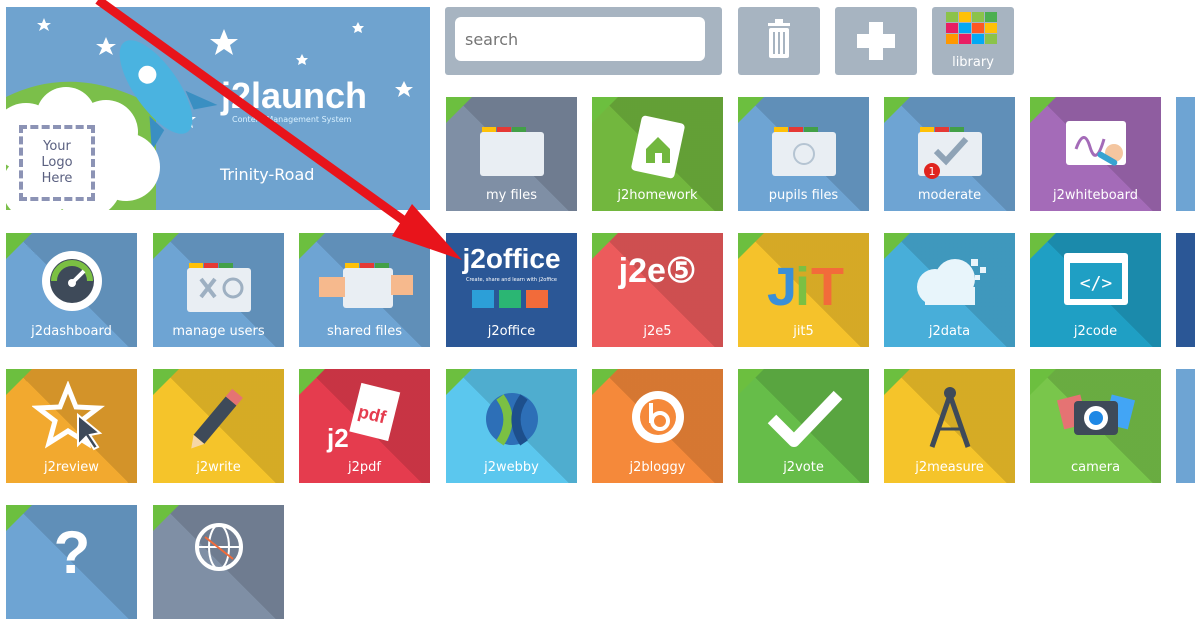 The height and width of the screenshot is (619, 1195). Describe the element at coordinates (1095, 414) in the screenshot. I see `camera-icon` at that location.